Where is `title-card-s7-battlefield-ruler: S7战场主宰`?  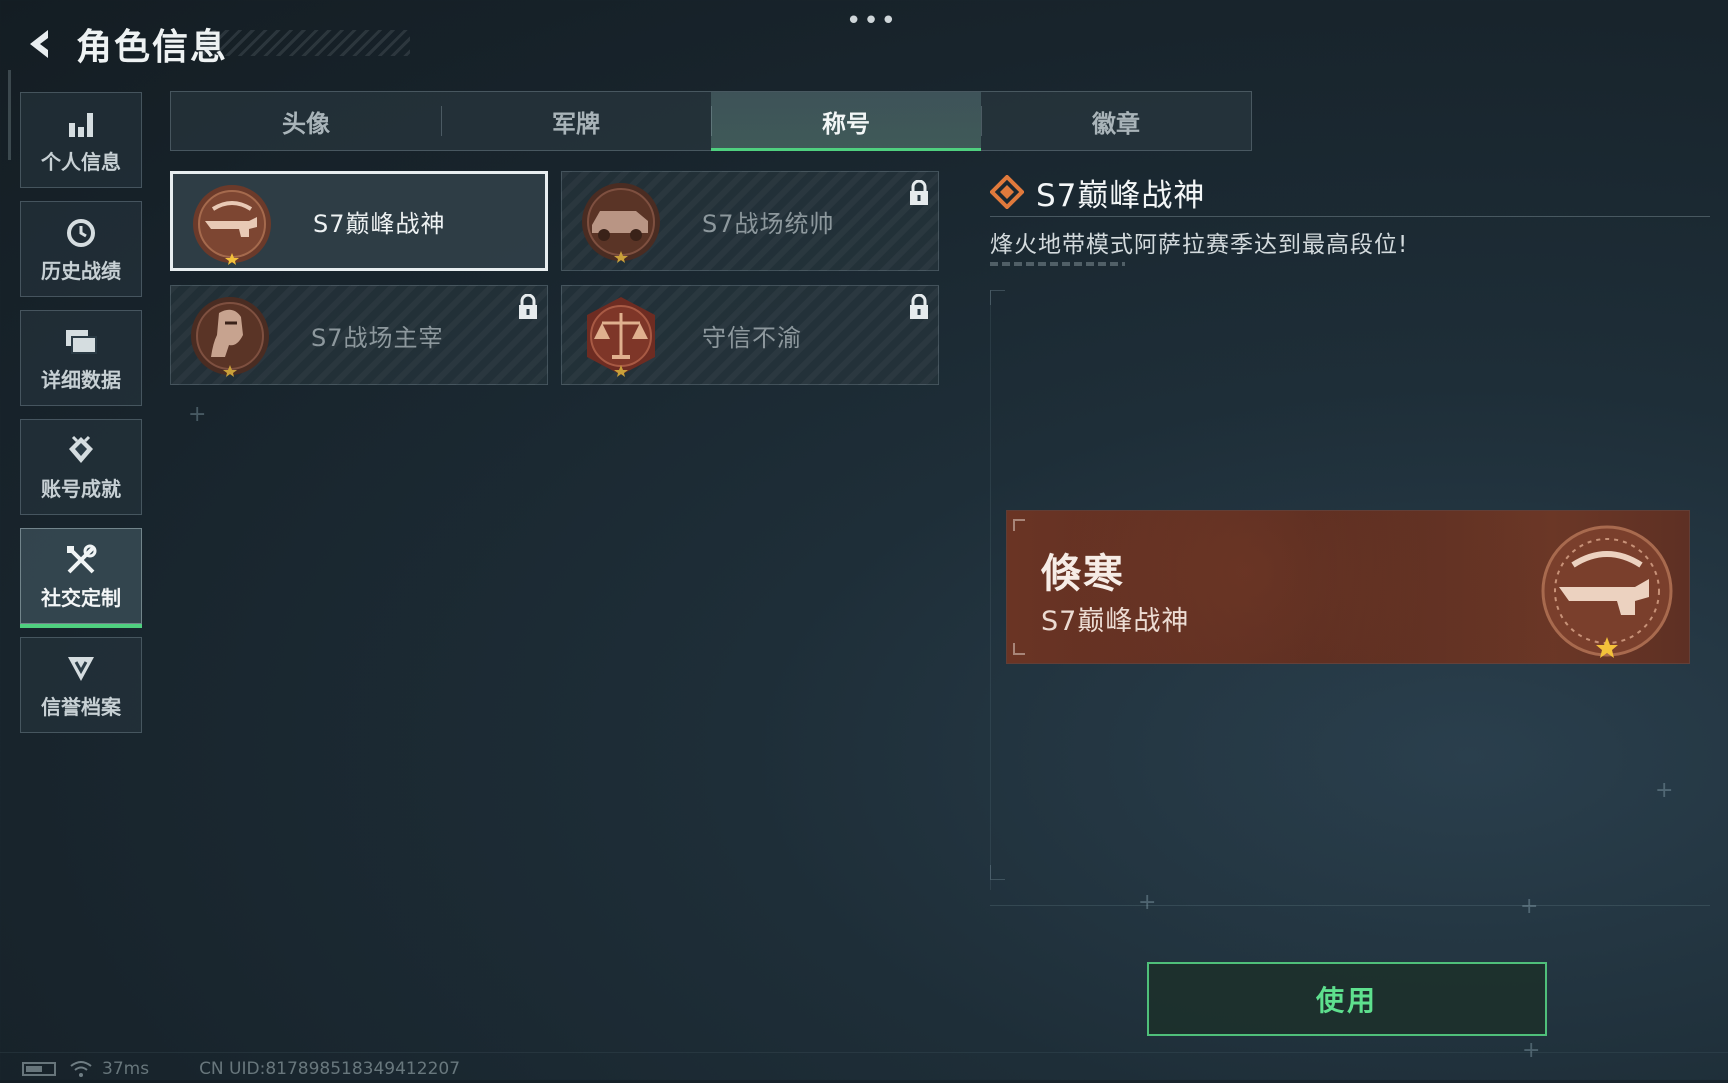
title-card-s7-battlefield-ruler: S7战场主宰 is located at coordinates (359, 335).